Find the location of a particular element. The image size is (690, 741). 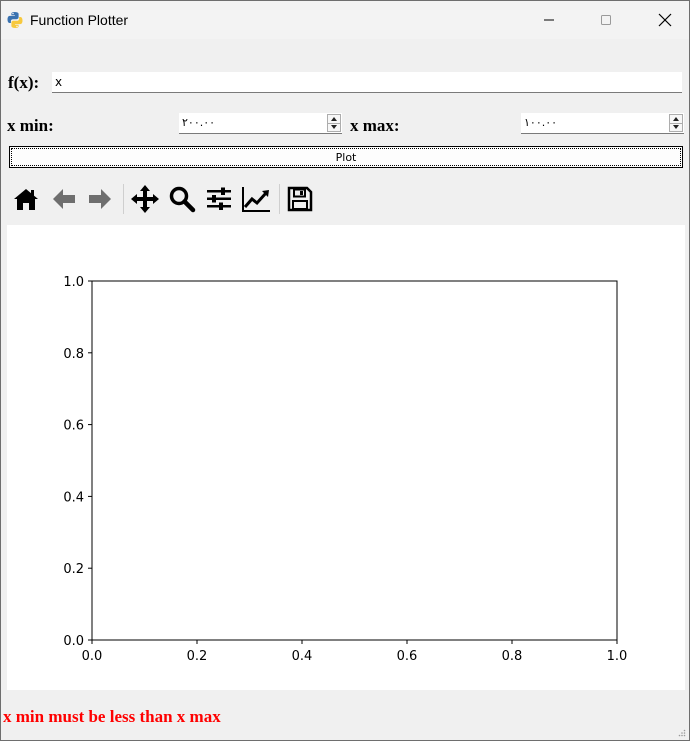

pan-button is located at coordinates (145, 199).